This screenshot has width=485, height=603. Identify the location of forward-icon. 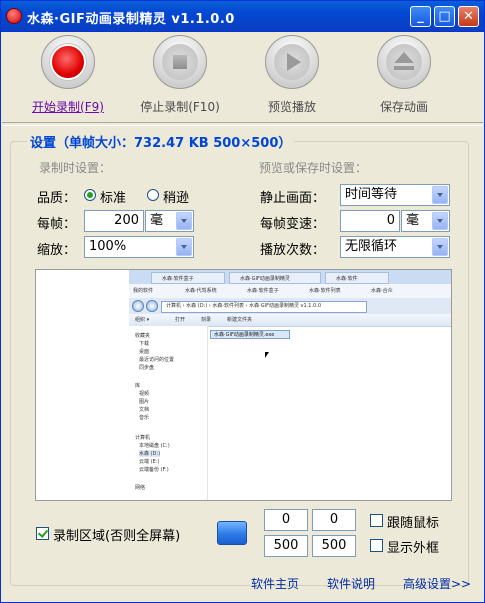
(152, 306).